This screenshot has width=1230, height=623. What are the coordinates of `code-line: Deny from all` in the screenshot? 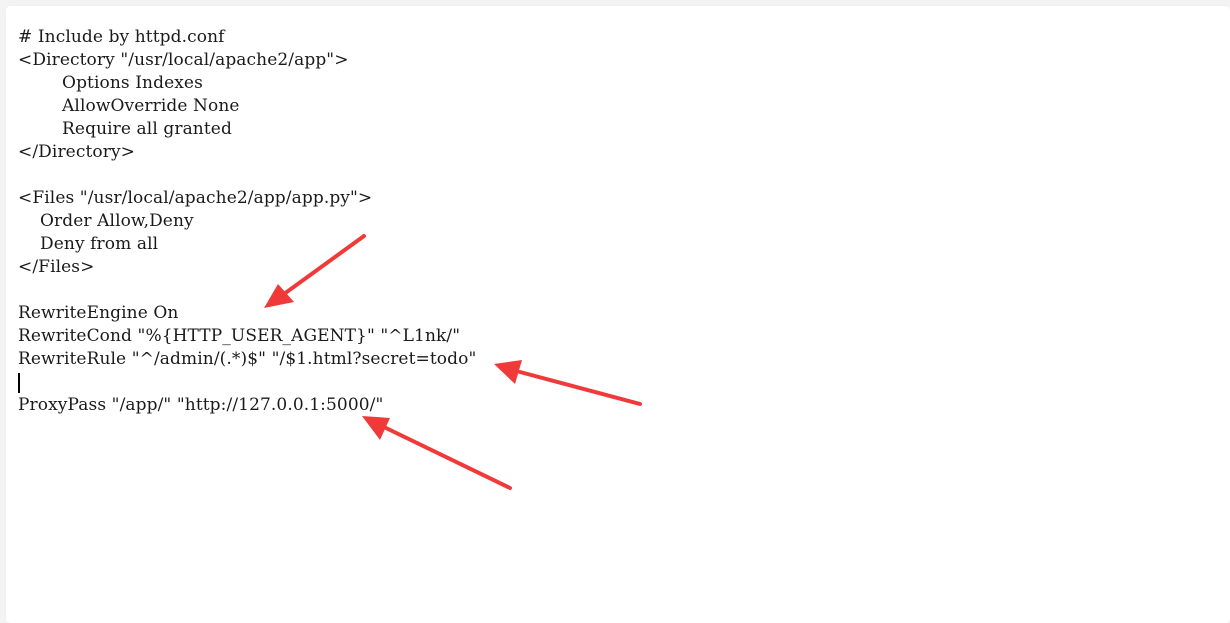 It's located at (88, 244).